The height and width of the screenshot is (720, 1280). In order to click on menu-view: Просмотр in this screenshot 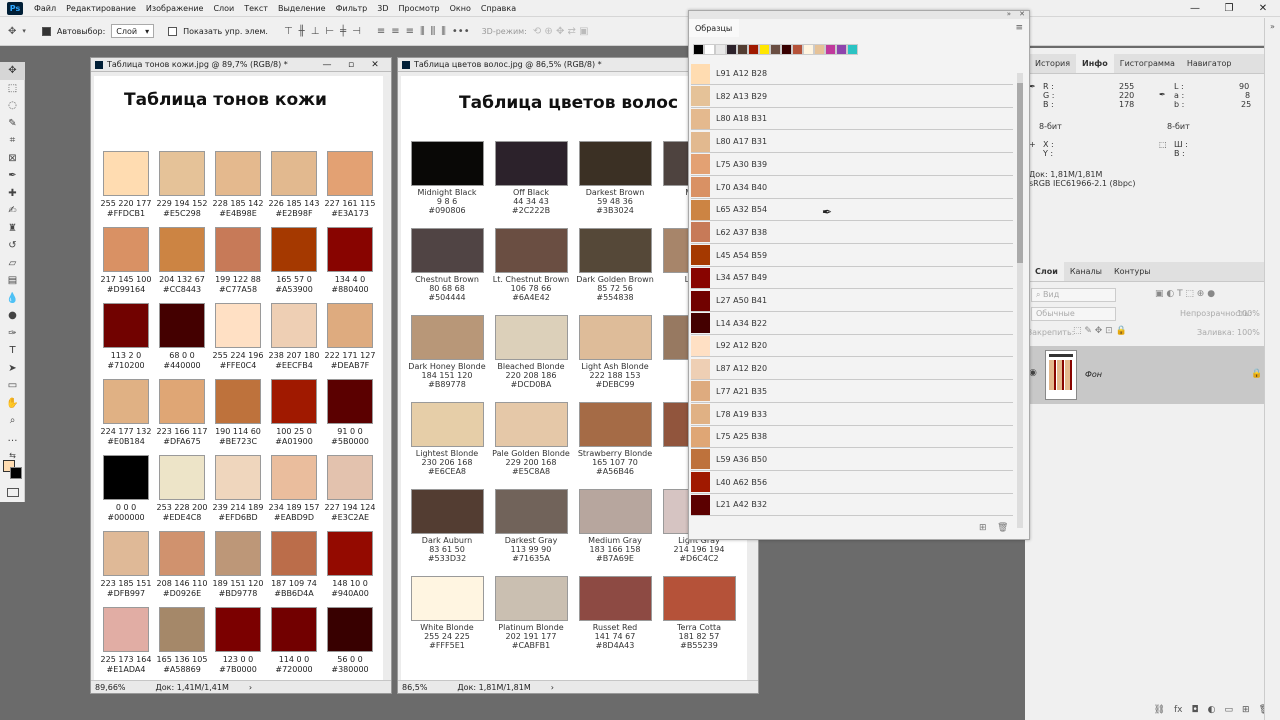, I will do `click(419, 8)`.